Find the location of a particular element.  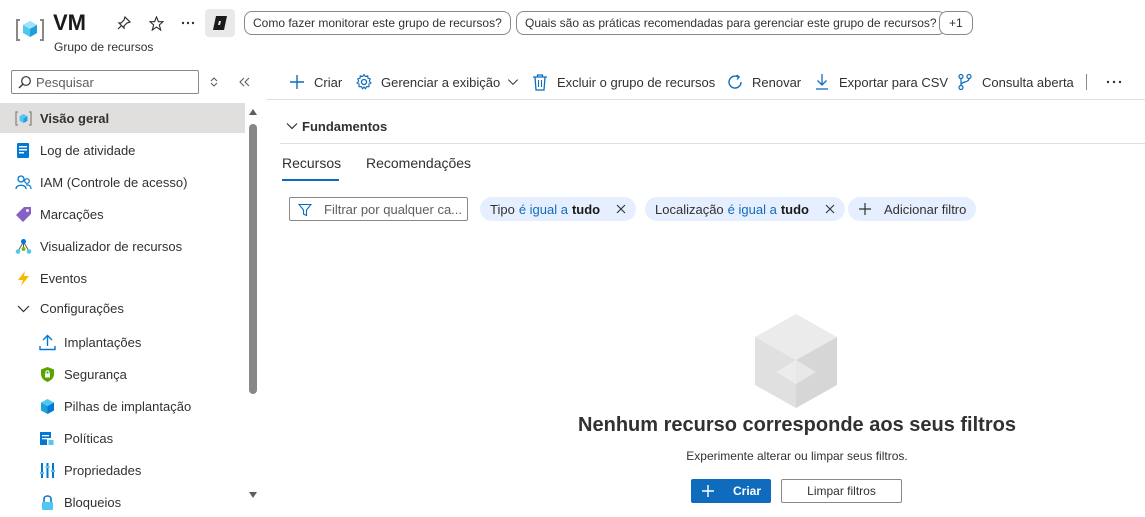

sidebar-item-locks: Bloqueios is located at coordinates (122, 502).